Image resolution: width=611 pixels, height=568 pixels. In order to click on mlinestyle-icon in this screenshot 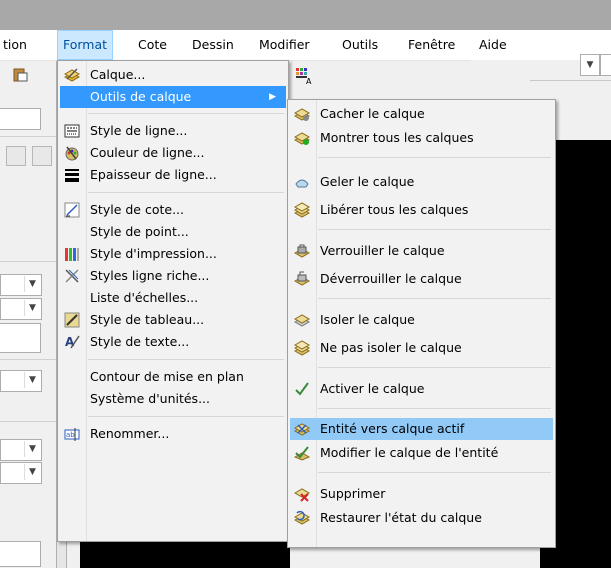, I will do `click(72, 276)`.